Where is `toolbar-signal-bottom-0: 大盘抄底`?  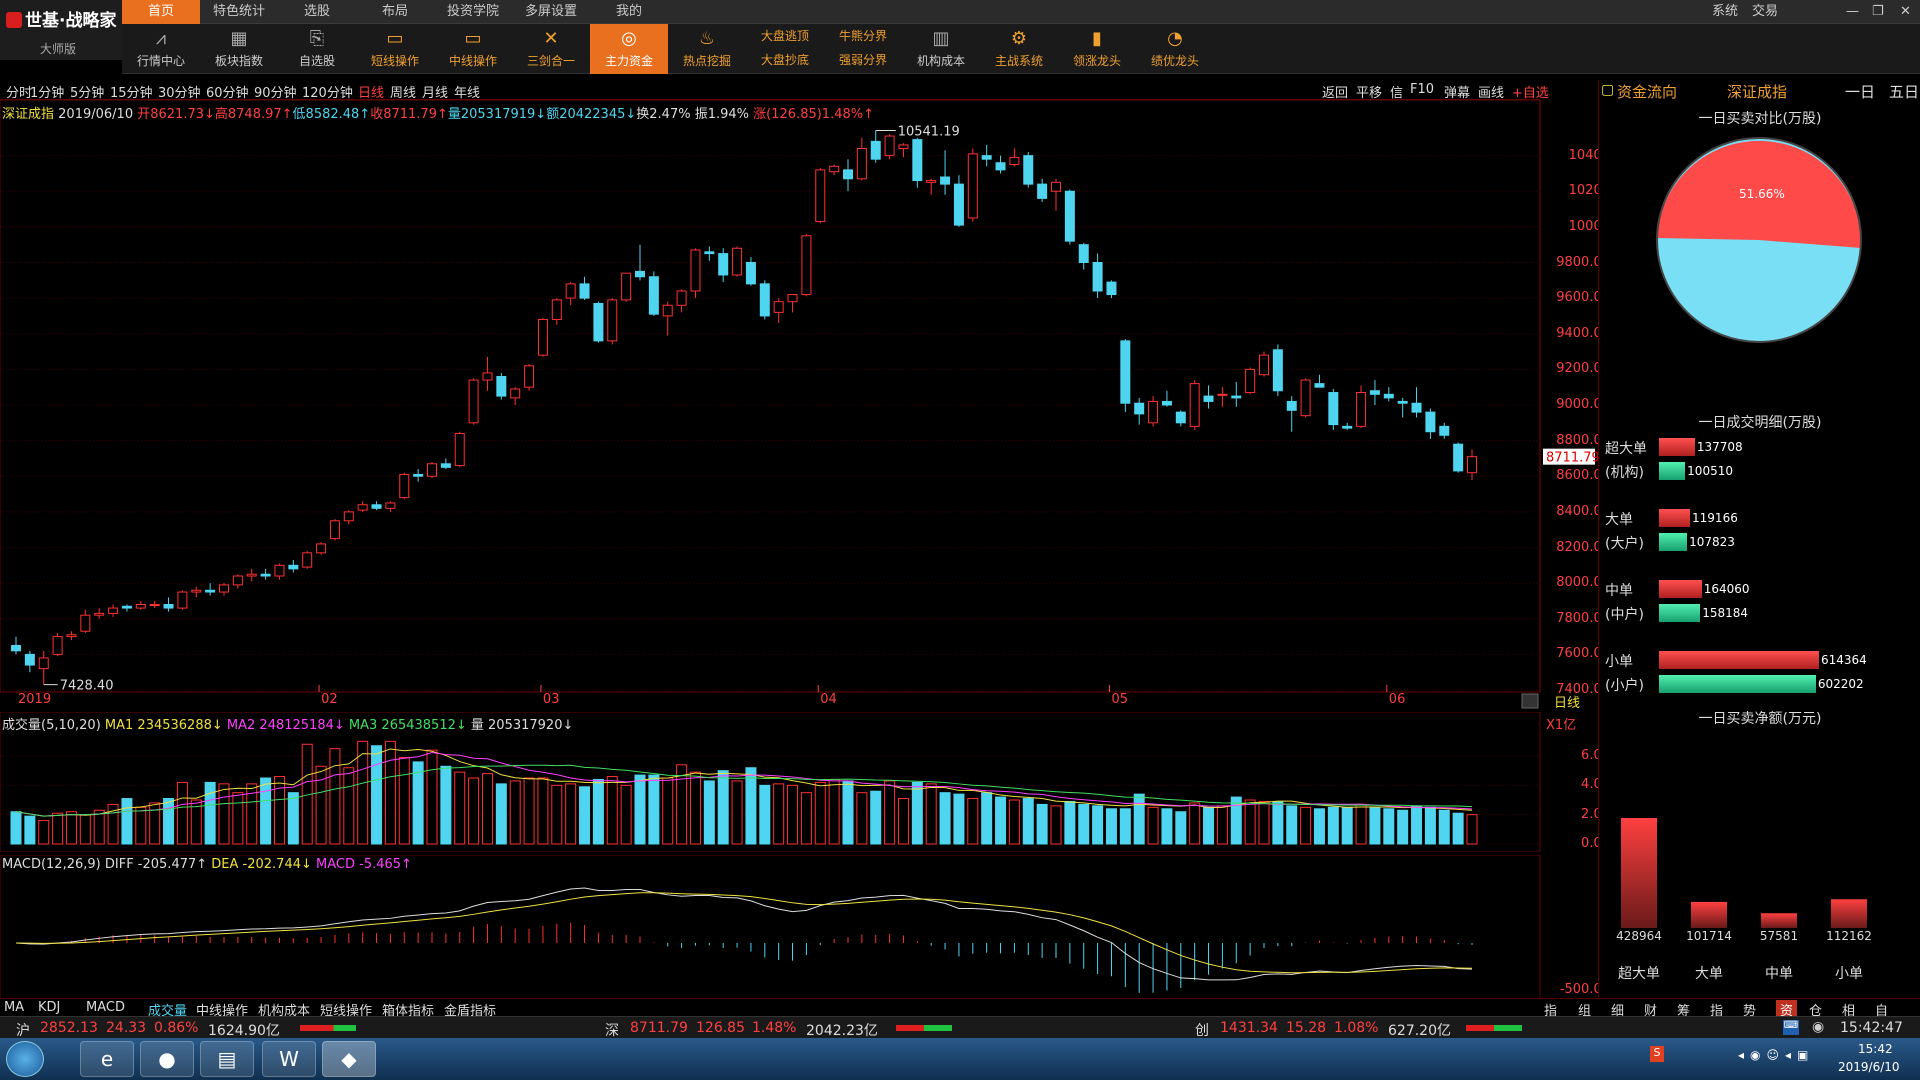 toolbar-signal-bottom-0: 大盘抄底 is located at coordinates (784, 60).